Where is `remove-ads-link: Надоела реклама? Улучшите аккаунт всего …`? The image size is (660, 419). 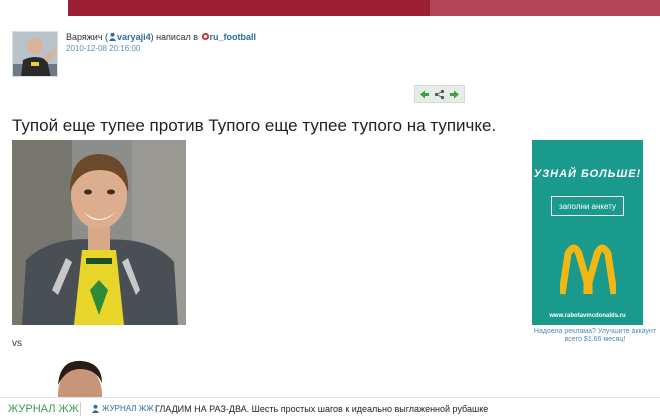
remove-ads-link: Надоела реклама? Улучшите аккаунт всего … is located at coordinates (595, 336).